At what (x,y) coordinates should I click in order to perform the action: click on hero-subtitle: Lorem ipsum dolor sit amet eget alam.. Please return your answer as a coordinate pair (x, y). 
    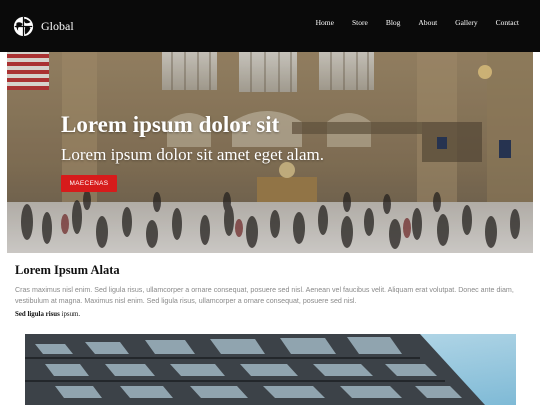
    Looking at the image, I should click on (192, 154).